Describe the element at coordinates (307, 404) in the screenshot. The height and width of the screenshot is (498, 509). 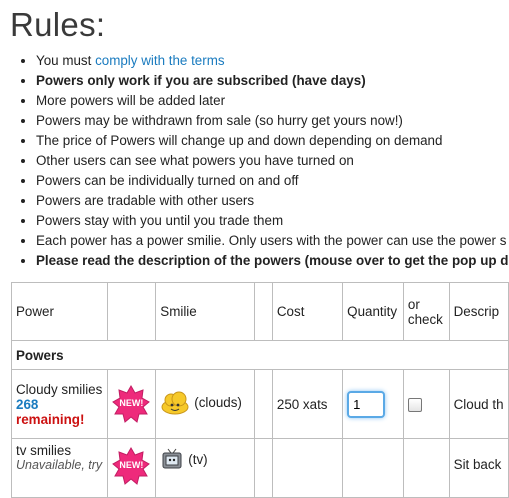
I see `cost-cell: 250 xats` at that location.